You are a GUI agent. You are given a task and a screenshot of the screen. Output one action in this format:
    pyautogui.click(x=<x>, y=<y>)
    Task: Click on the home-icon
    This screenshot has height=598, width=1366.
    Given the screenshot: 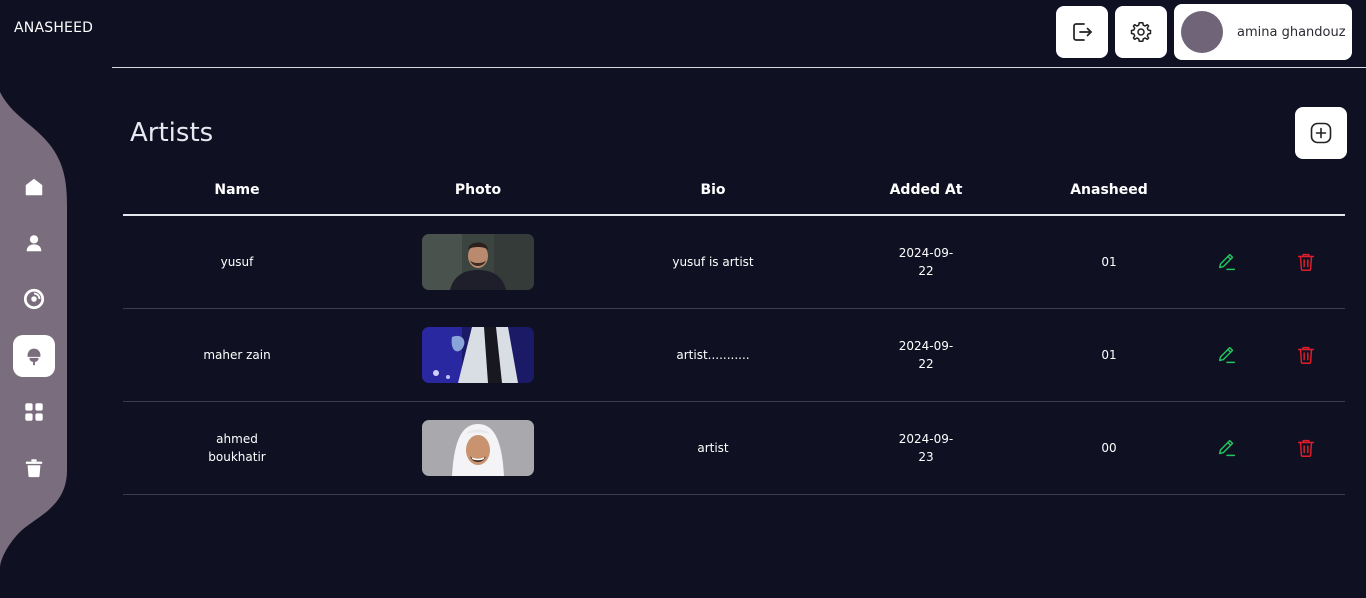 What is the action you would take?
    pyautogui.click(x=34, y=187)
    